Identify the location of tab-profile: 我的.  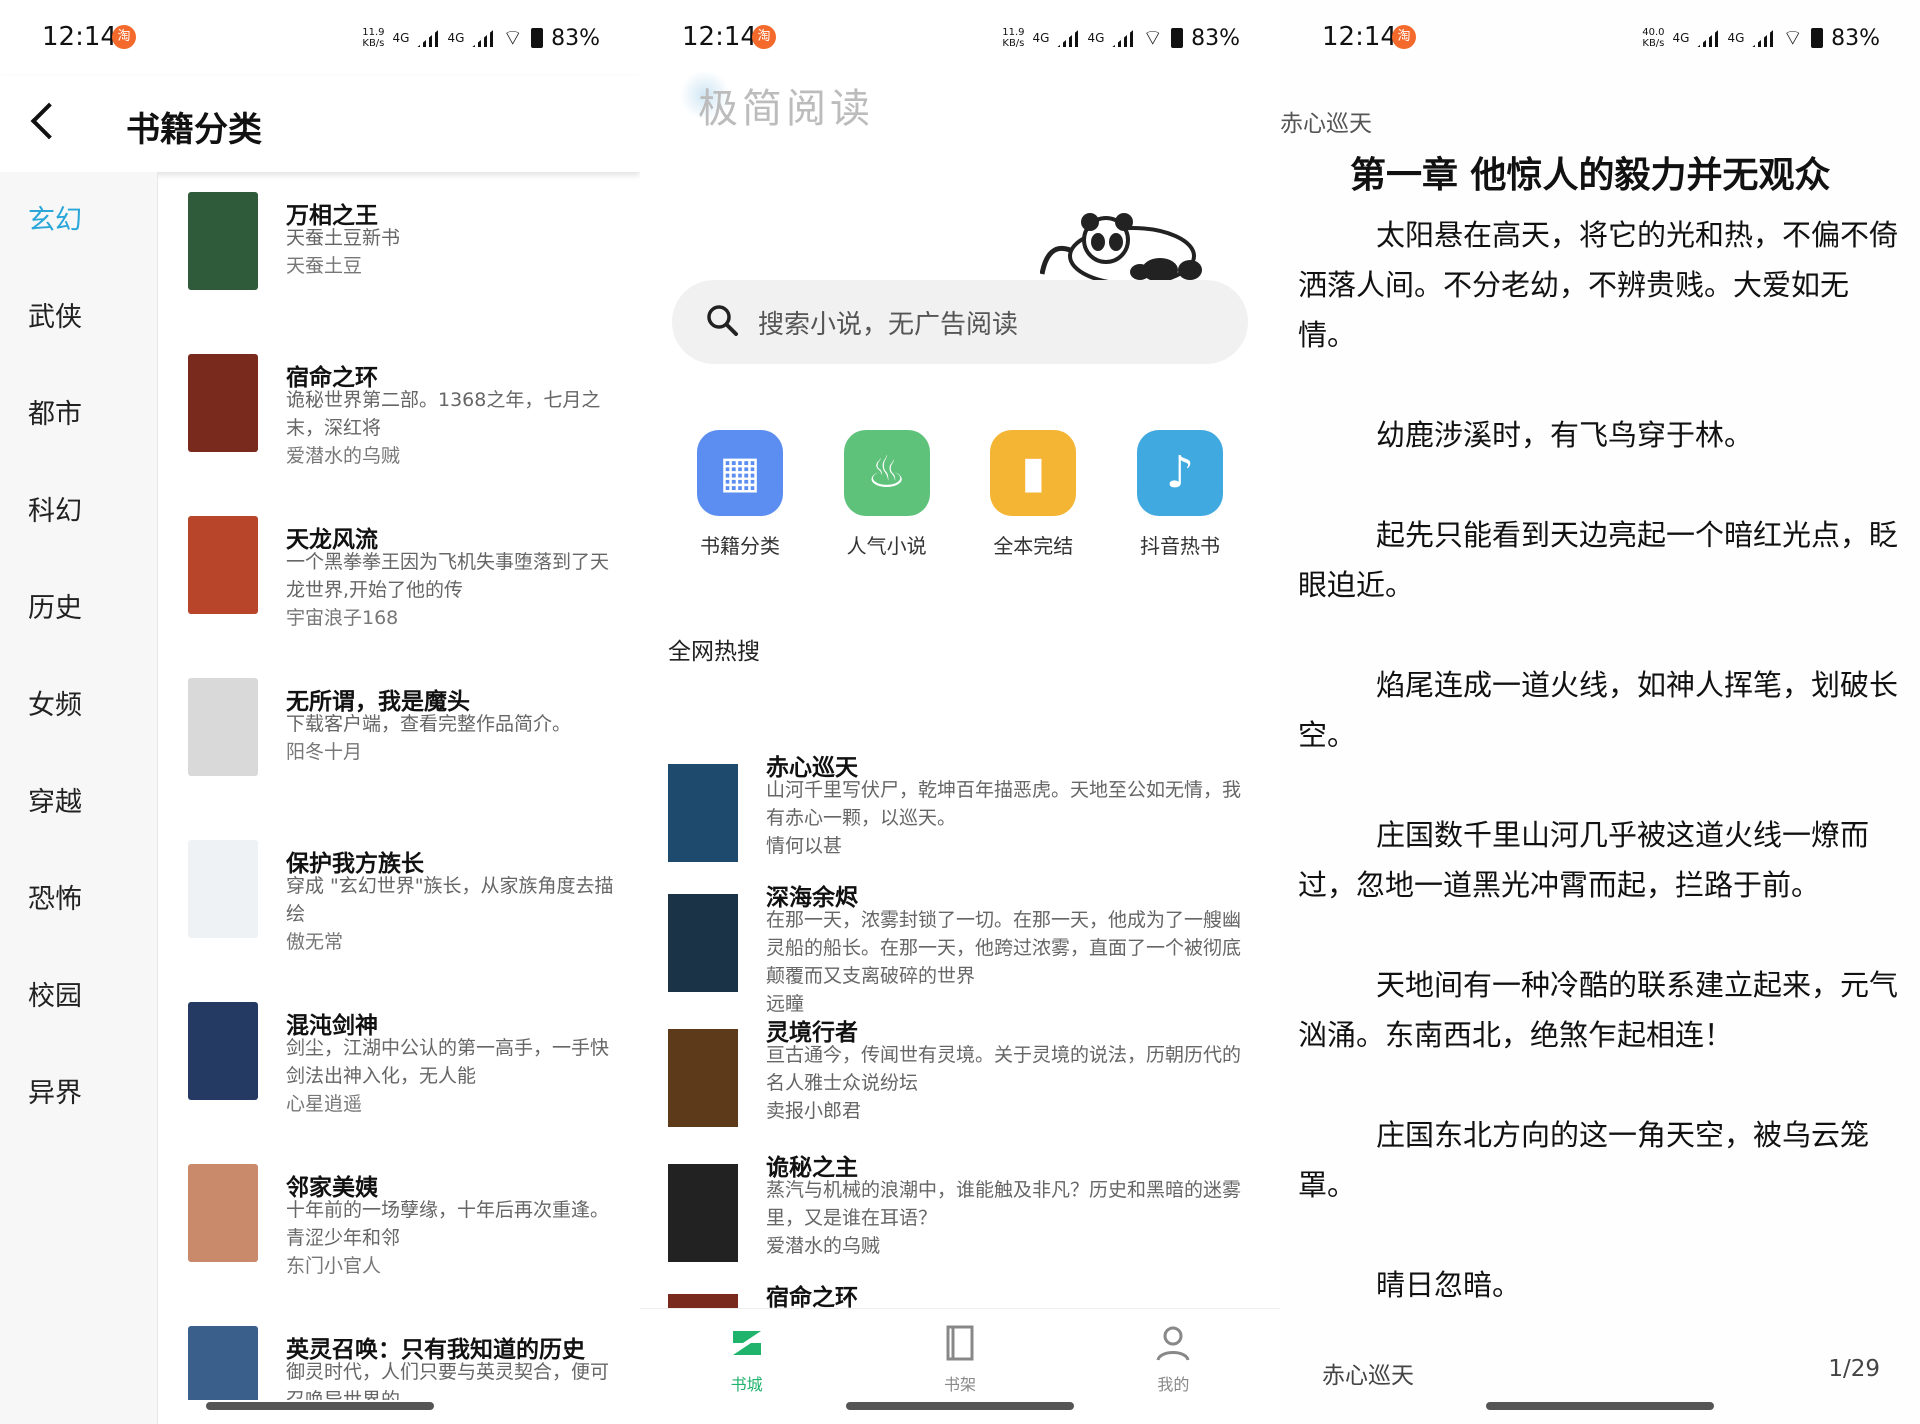
(1173, 1366).